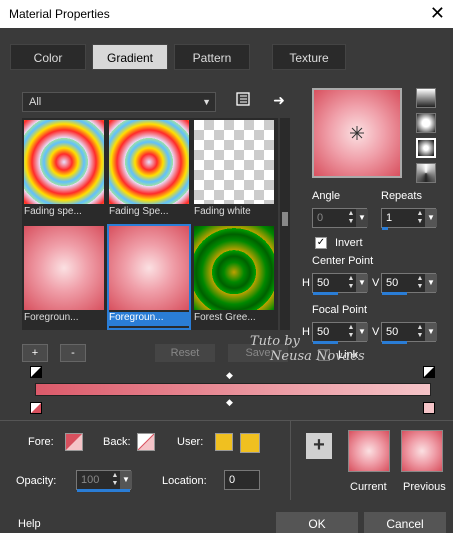 Image resolution: width=453 pixels, height=533 pixels. Describe the element at coordinates (426, 98) in the screenshot. I see `linear-style-icon` at that location.